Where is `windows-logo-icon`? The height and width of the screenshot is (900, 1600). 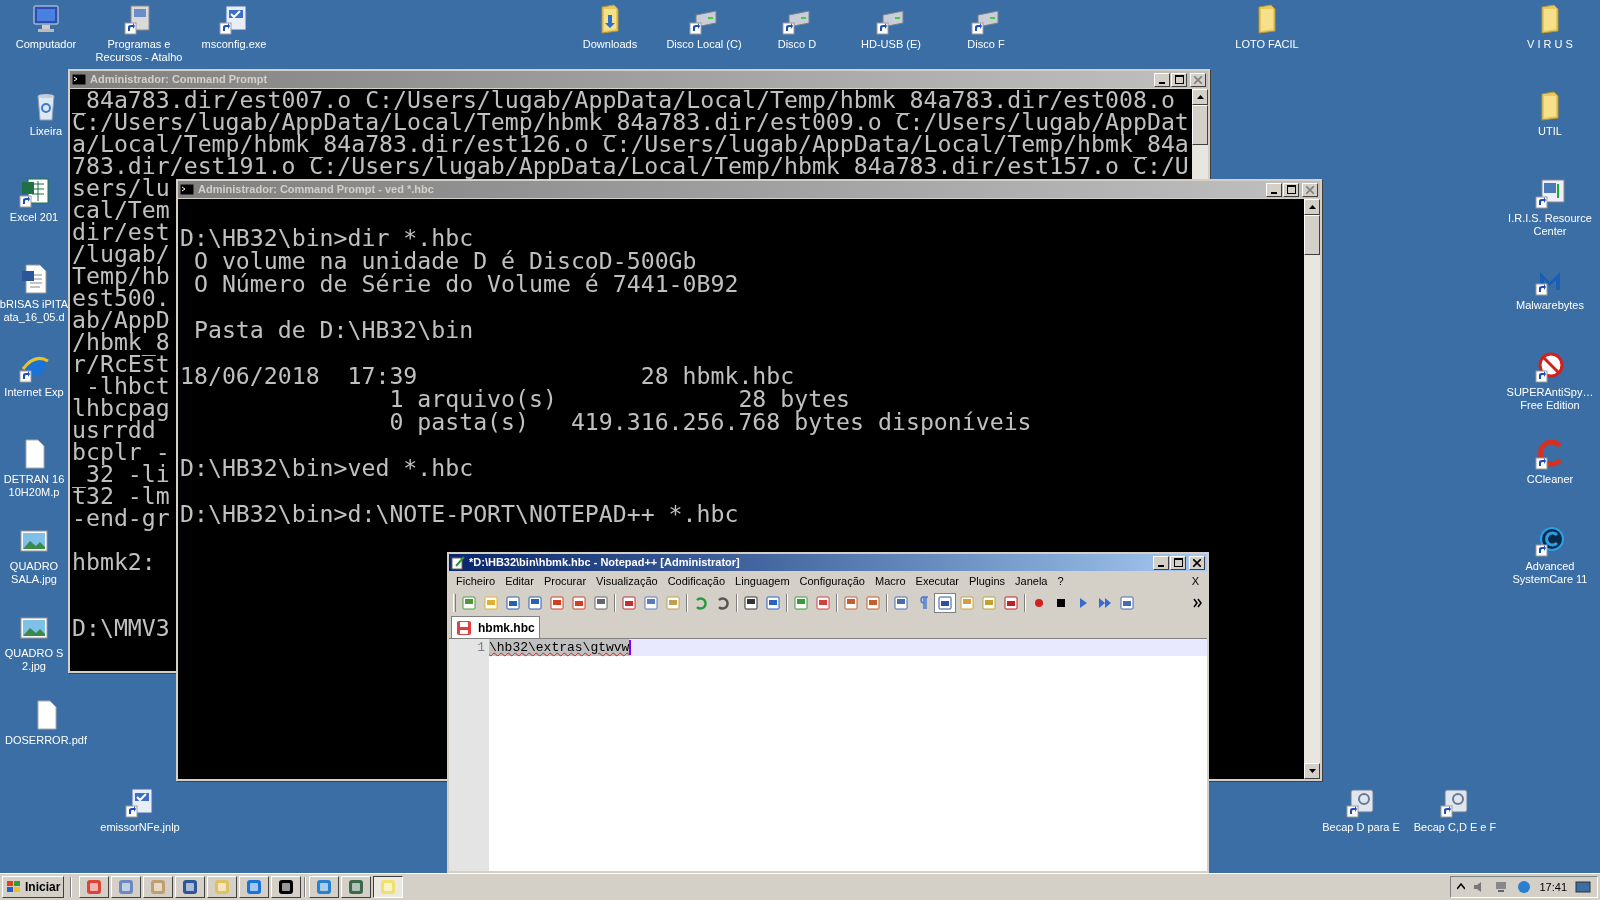 windows-logo-icon is located at coordinates (14, 887).